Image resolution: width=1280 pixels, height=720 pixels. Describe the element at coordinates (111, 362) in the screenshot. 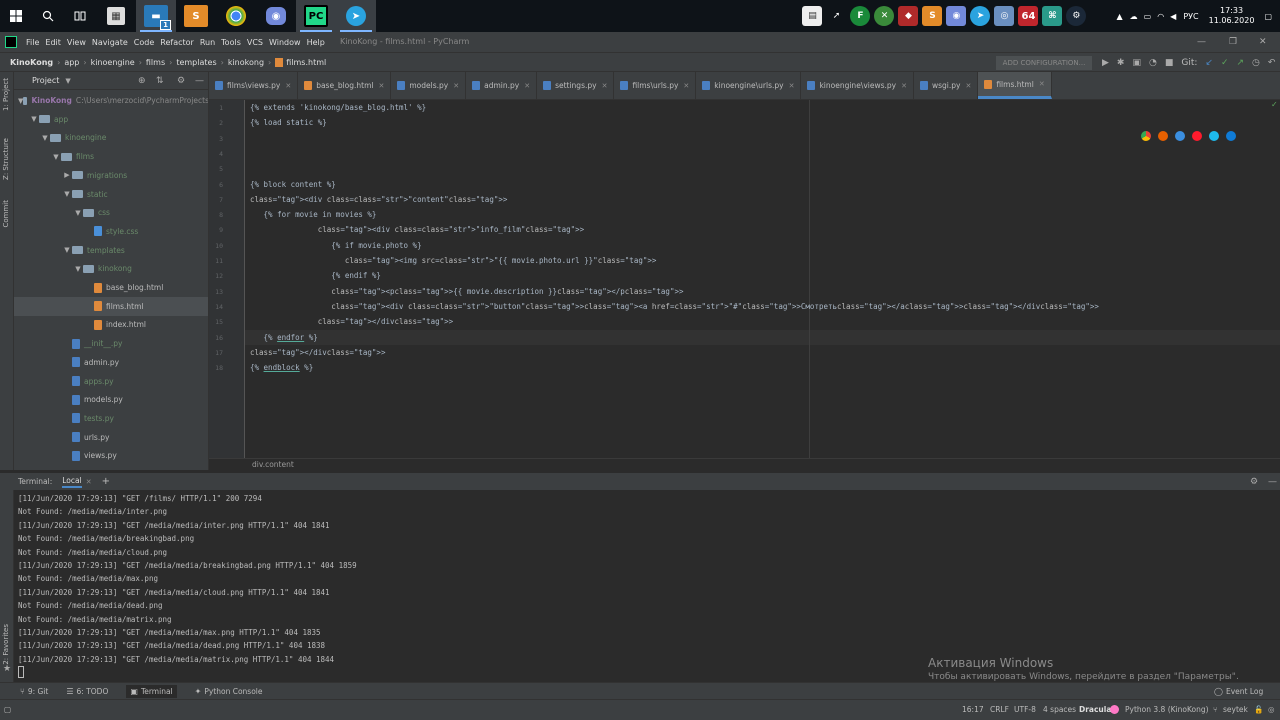

I see `tree-item: admin.py` at that location.